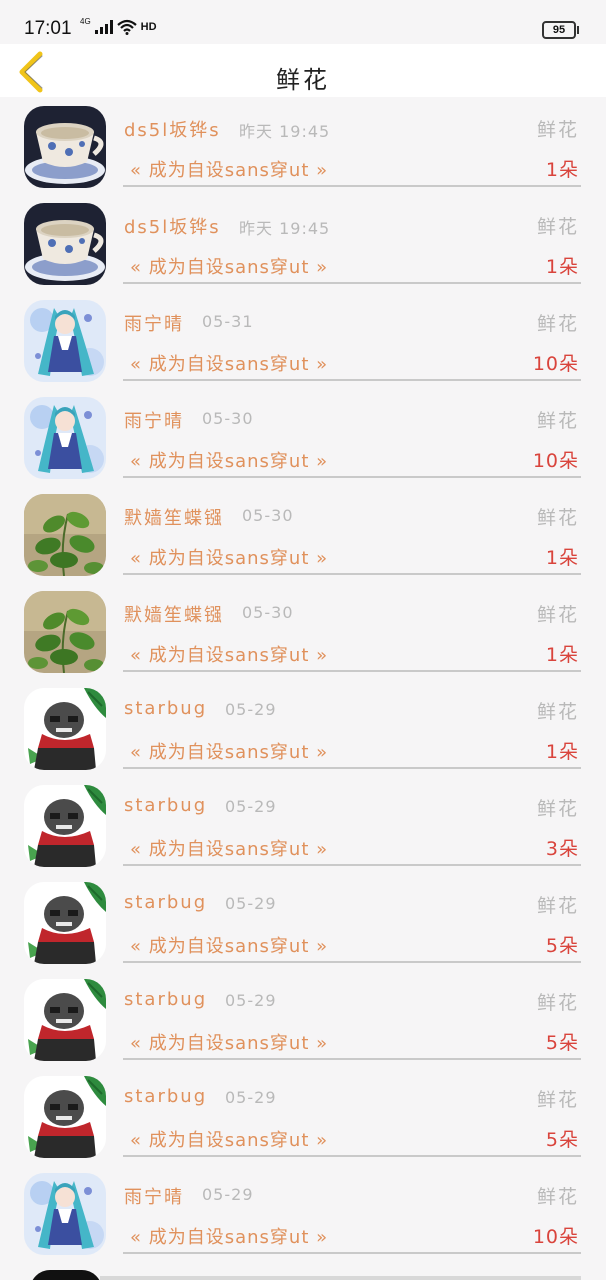 The height and width of the screenshot is (1280, 606). Describe the element at coordinates (303, 1215) in the screenshot. I see `list-item: 雨宁晴 05-29 鲜花 « 成为自设sans穿ut » 10朵` at that location.